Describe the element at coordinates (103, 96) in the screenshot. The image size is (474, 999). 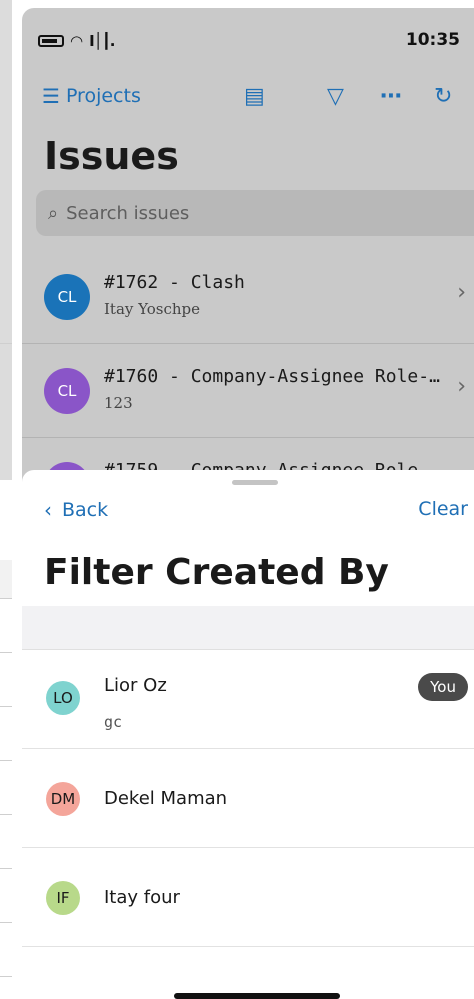
I see `projects-label: Projects` at that location.